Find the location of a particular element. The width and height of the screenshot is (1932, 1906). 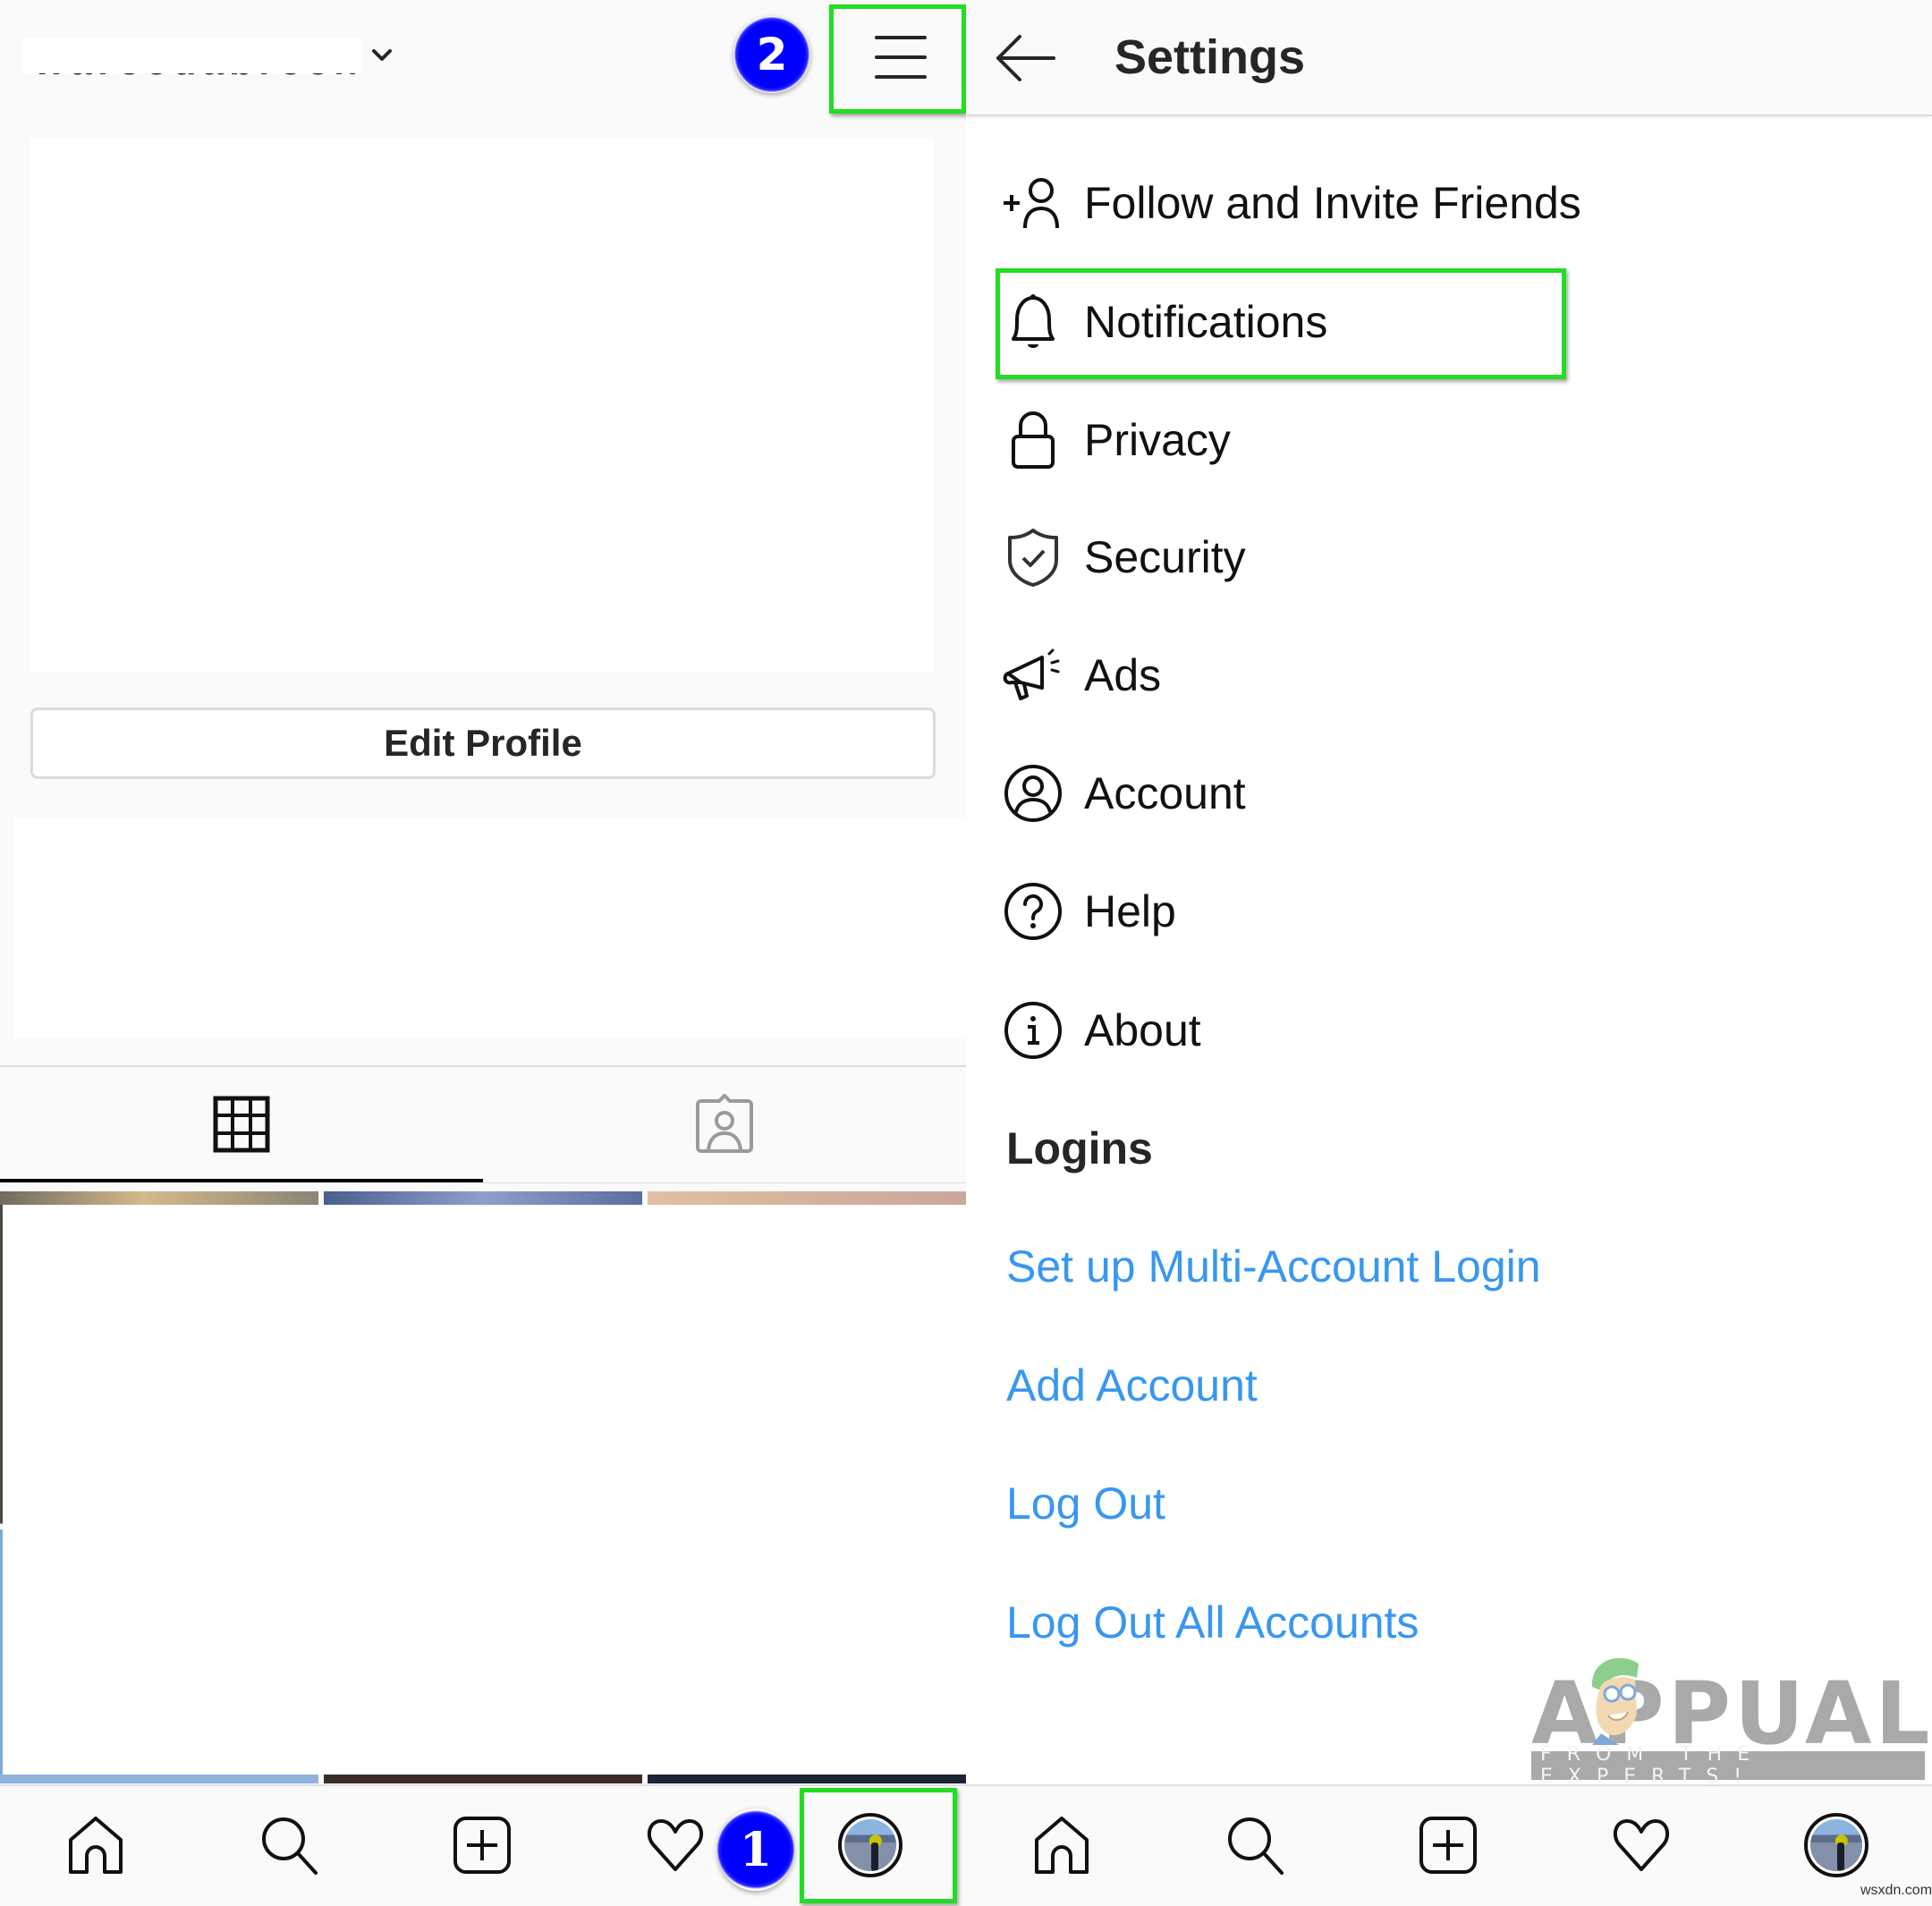

menu-item-ads: Ads is located at coordinates (1449, 675).